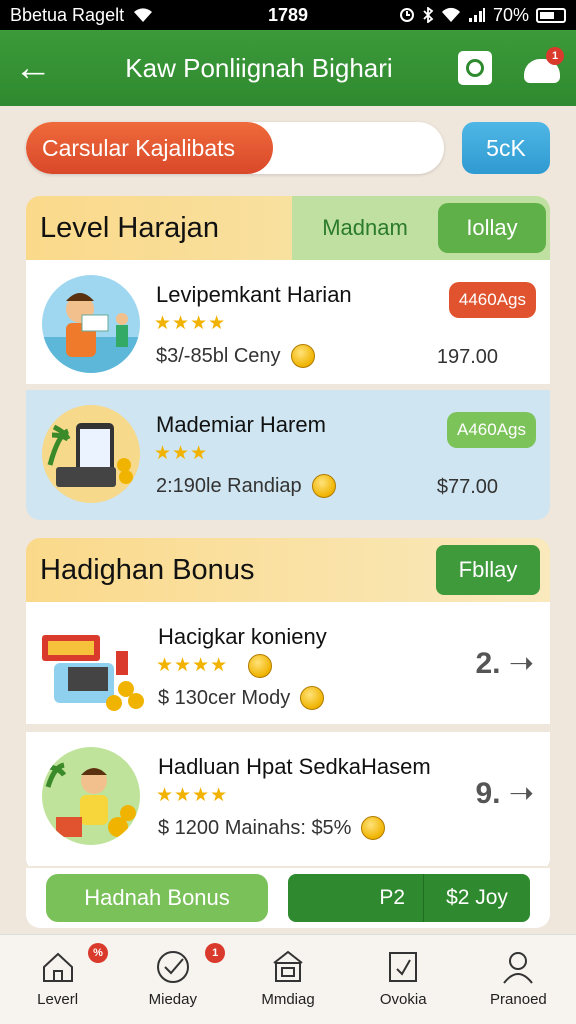 The height and width of the screenshot is (1024, 576). I want to click on nav-label: Leverl, so click(58, 999).